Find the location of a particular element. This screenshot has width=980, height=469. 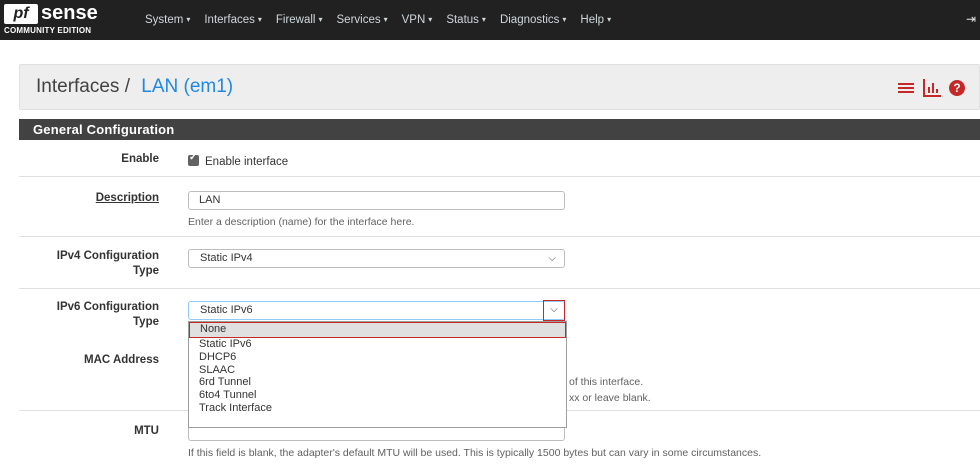

page-title: Interfaces / LAN (em1) is located at coordinates (134, 87).